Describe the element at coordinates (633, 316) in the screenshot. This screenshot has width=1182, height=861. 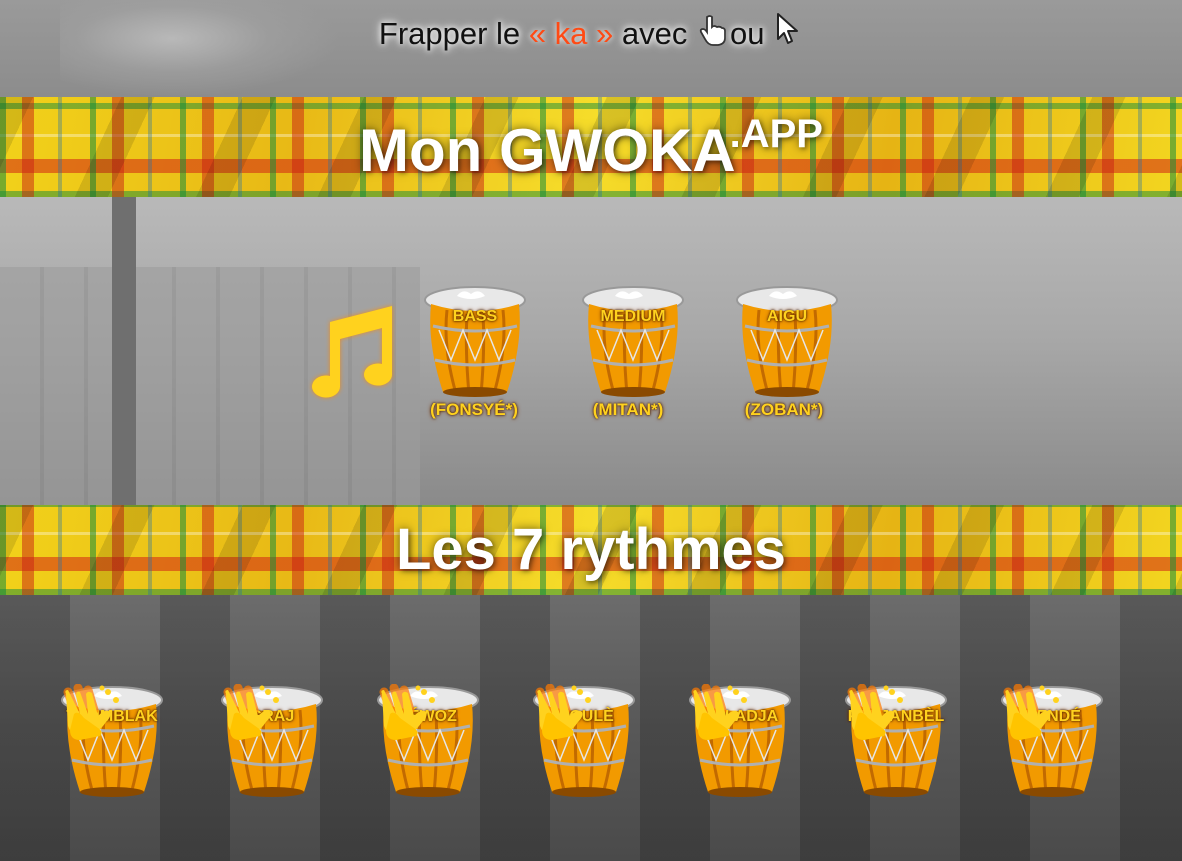
I see `drum-label: MEDIUM` at that location.